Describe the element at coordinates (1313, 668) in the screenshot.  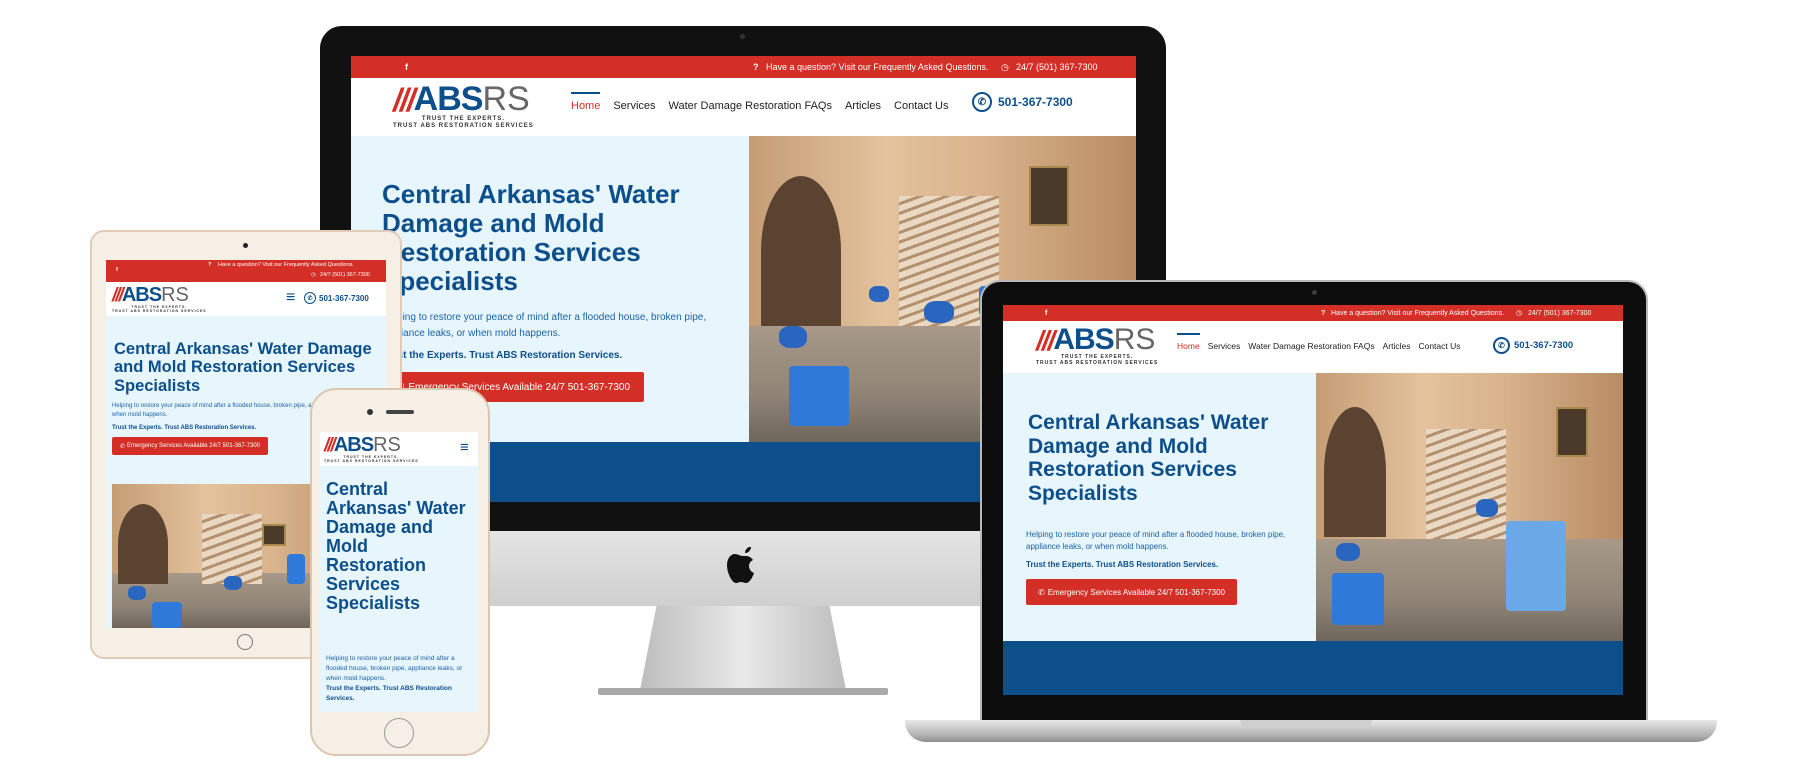
I see `hero-band` at that location.